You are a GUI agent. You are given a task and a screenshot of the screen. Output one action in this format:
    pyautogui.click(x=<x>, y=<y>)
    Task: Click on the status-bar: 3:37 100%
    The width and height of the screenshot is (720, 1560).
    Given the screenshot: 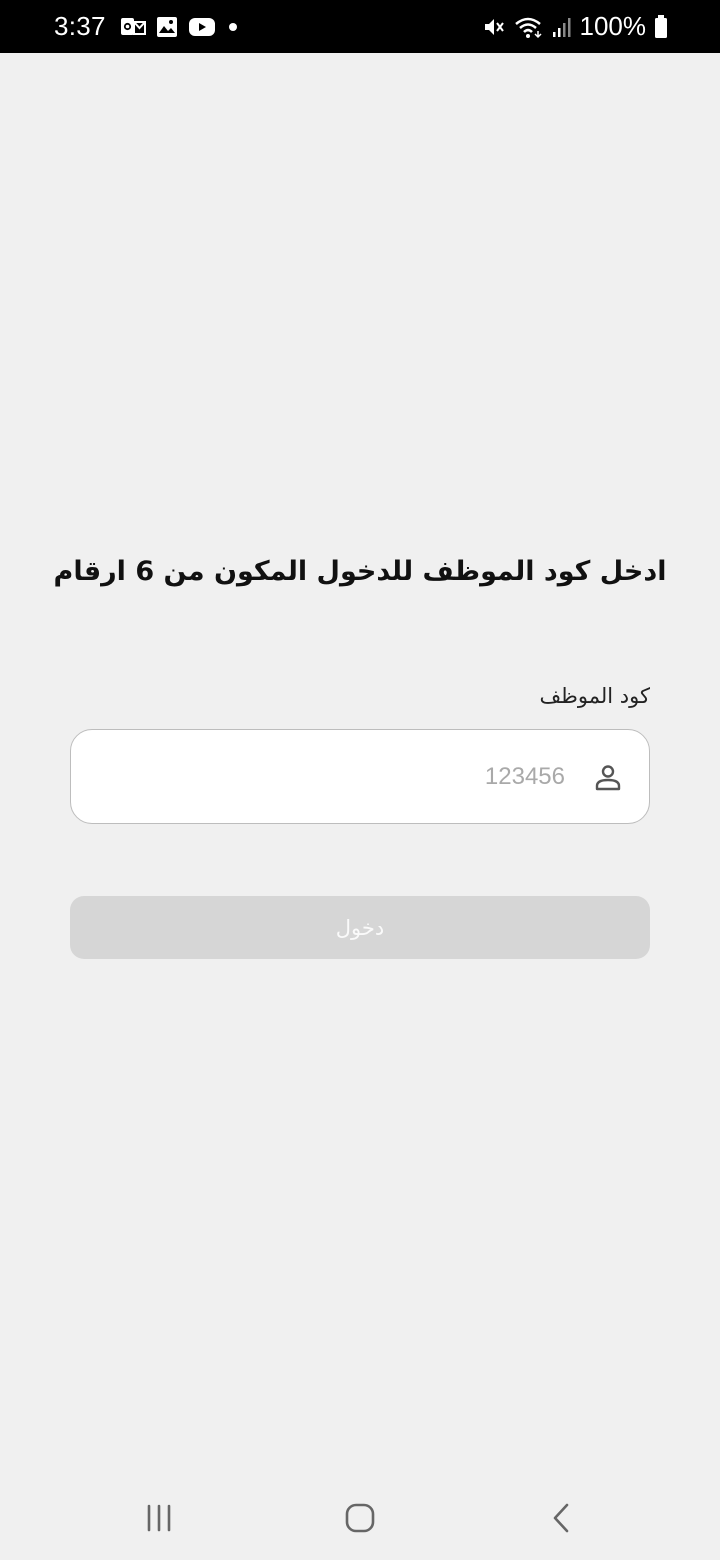 What is the action you would take?
    pyautogui.click(x=360, y=26)
    